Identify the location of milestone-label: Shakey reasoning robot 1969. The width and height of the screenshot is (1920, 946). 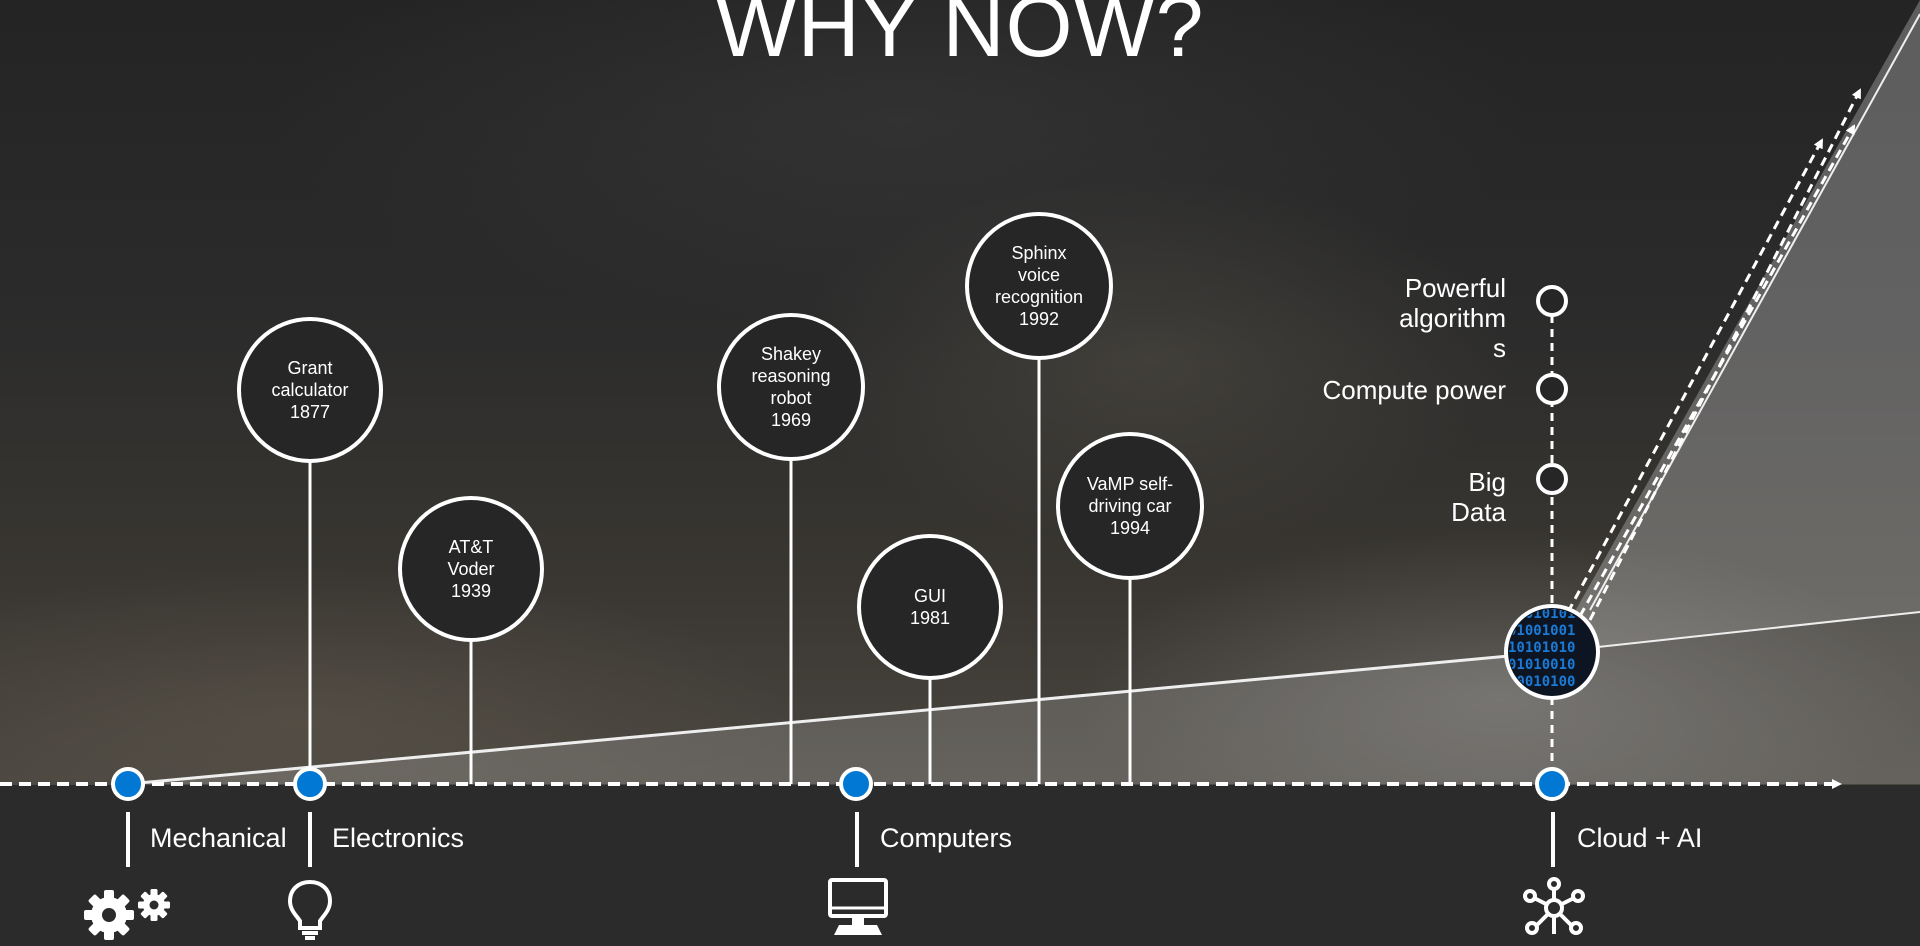
(791, 387).